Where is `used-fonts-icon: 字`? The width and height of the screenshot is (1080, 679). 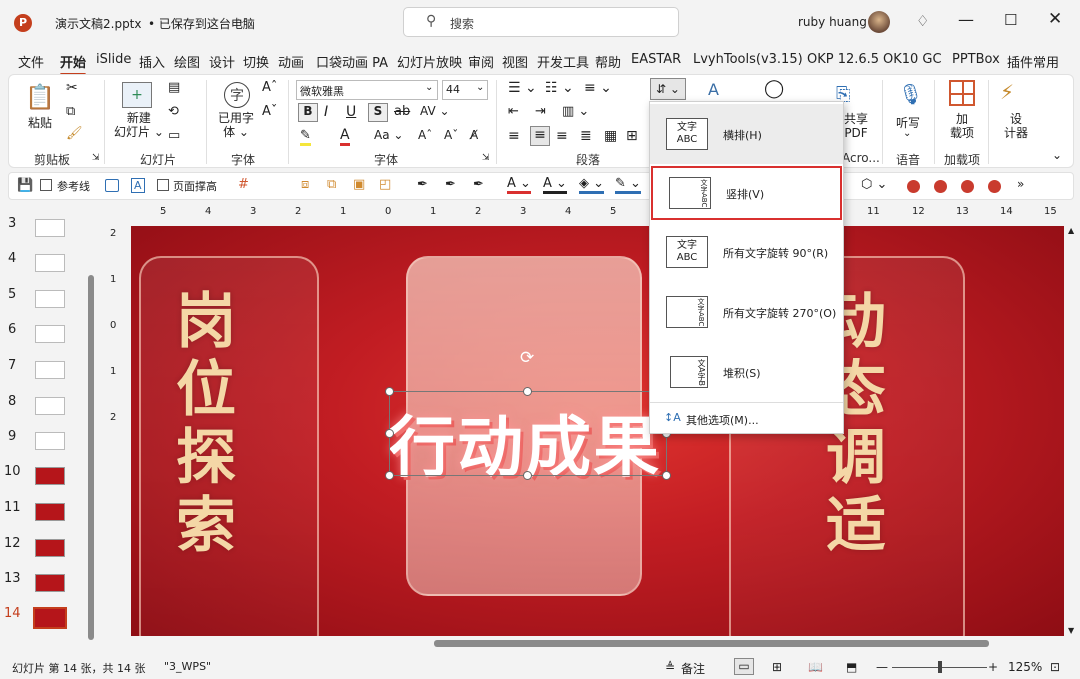
used-fonts-icon: 字 is located at coordinates (237, 95).